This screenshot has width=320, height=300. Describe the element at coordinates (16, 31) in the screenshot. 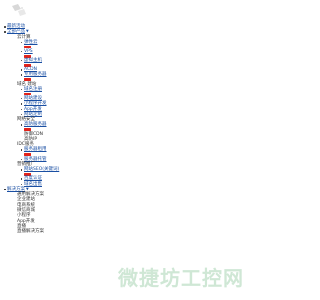

I see `nav-products-link: 全部产品` at that location.